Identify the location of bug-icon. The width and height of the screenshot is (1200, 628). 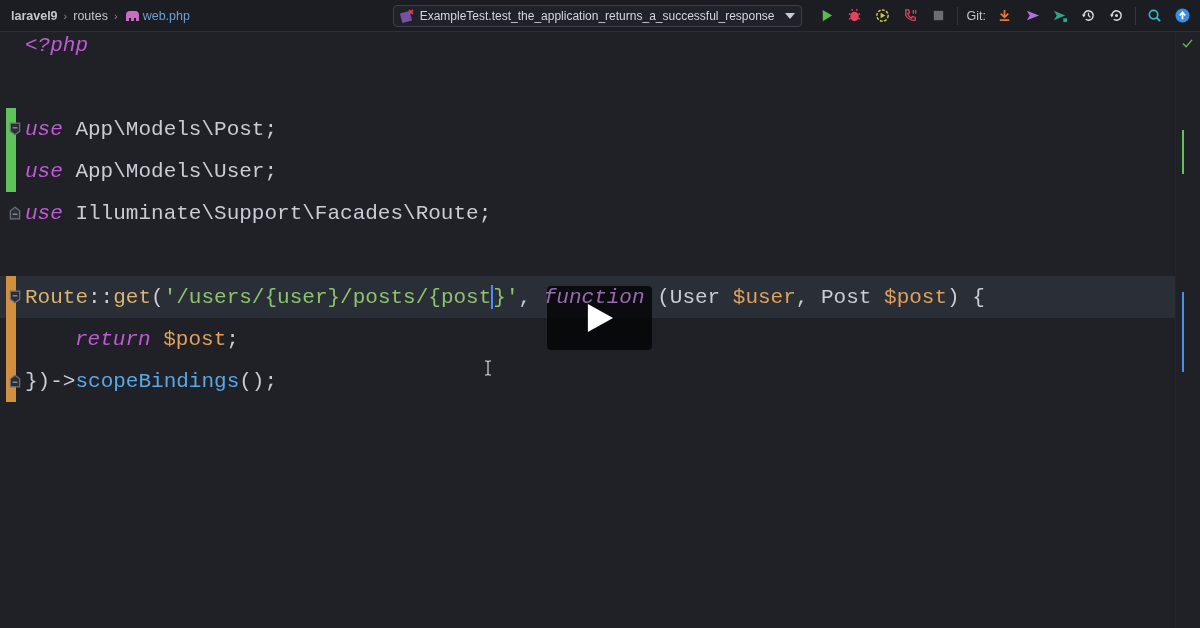
(854, 15).